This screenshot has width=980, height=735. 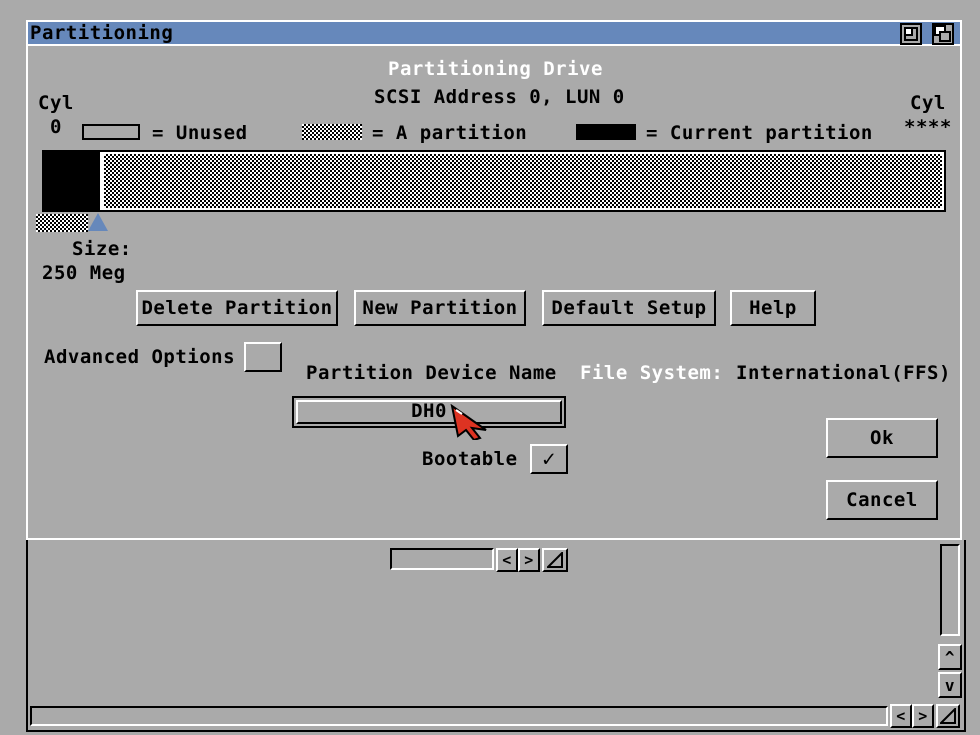 What do you see at coordinates (102, 33) in the screenshot?
I see `window-title: Partitioning` at bounding box center [102, 33].